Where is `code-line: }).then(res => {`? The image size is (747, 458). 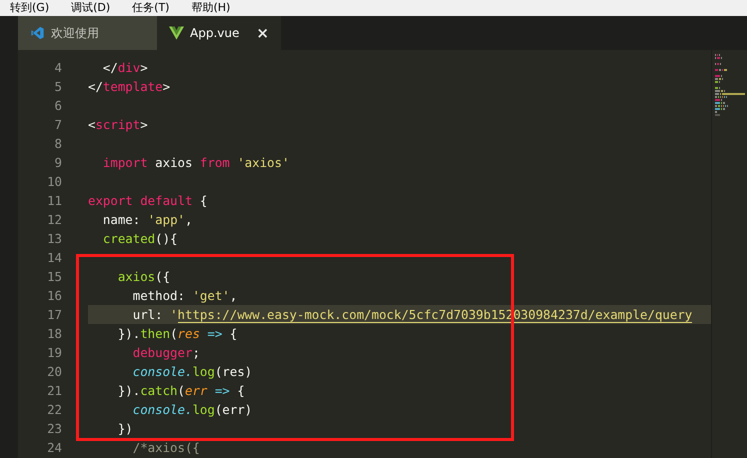 code-line: }).then(res => { is located at coordinates (177, 334).